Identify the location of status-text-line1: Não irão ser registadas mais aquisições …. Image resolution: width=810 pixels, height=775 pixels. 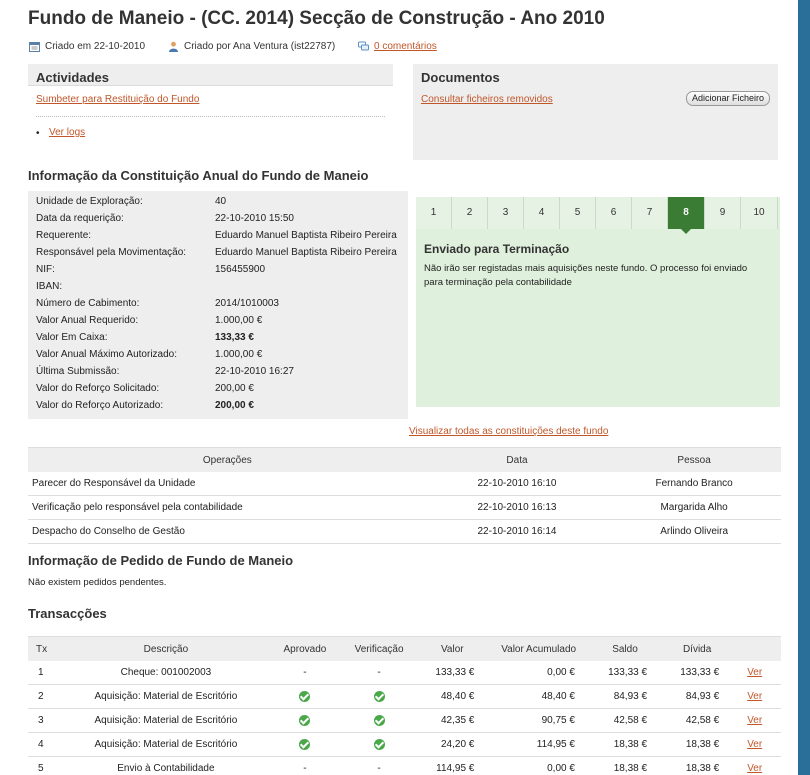
(586, 268).